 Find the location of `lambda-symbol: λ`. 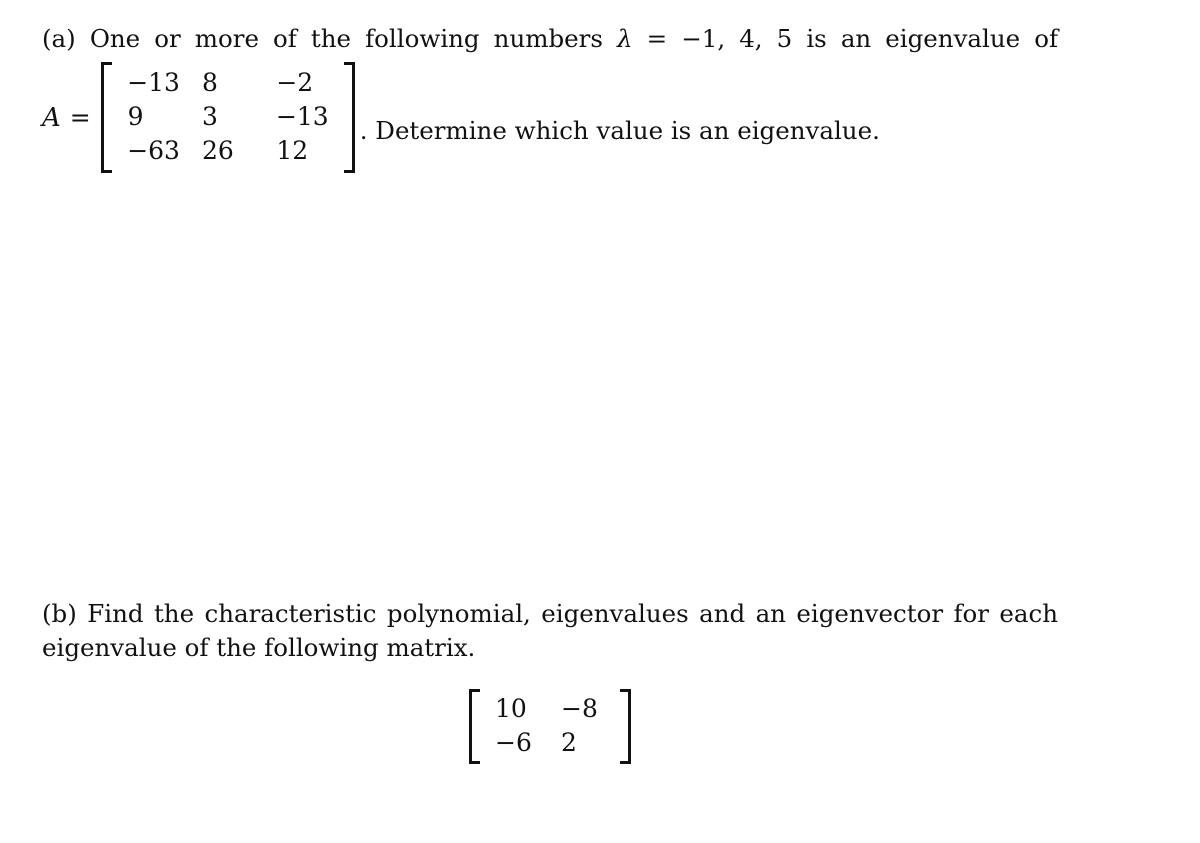

lambda-symbol: λ is located at coordinates (625, 38).